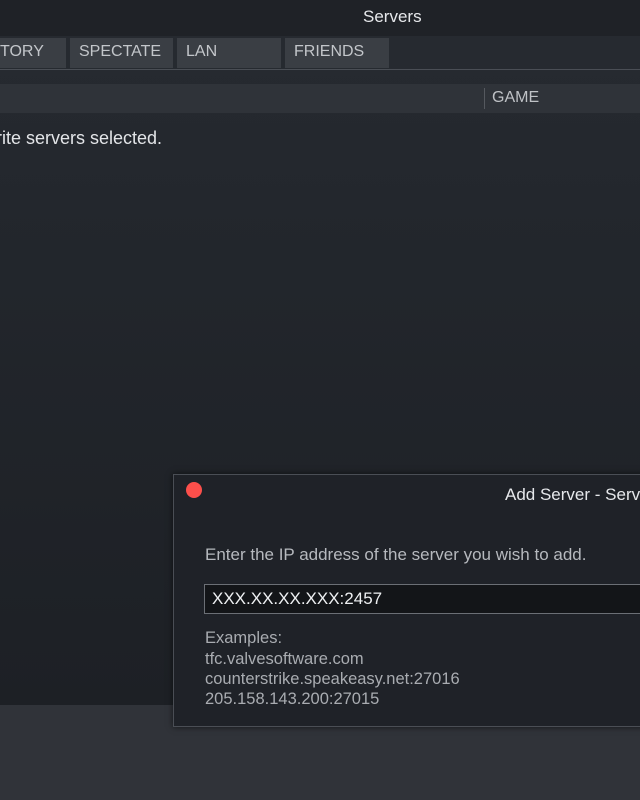  What do you see at coordinates (229, 53) in the screenshot?
I see `tab-lan: LAN` at bounding box center [229, 53].